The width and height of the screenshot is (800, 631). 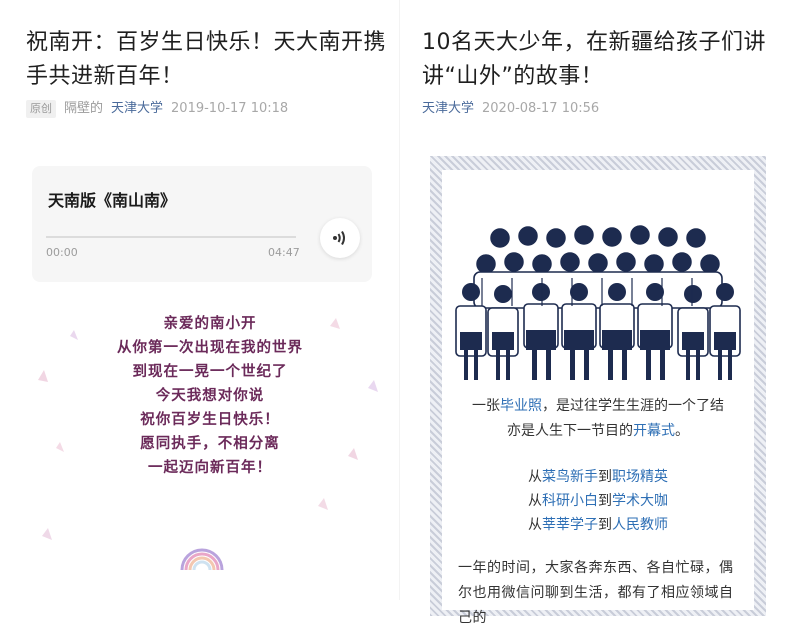 I want to click on rainbow-icon, so click(x=202, y=559).